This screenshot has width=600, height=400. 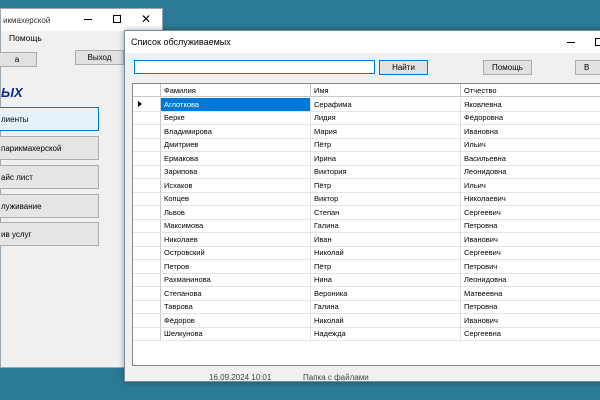 What do you see at coordinates (386, 131) in the screenshot?
I see `cell-name: Мария` at bounding box center [386, 131].